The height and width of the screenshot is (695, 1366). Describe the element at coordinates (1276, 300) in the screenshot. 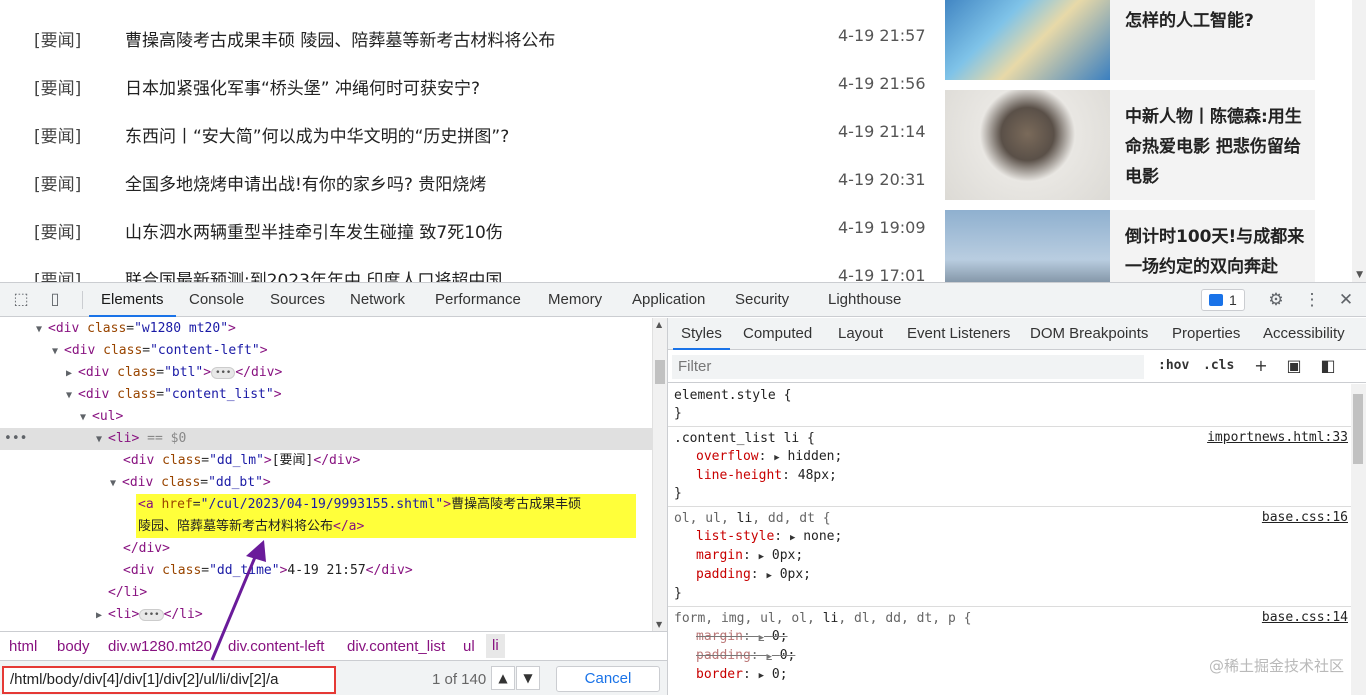

I see `settings-gear-icon: ⚙` at that location.